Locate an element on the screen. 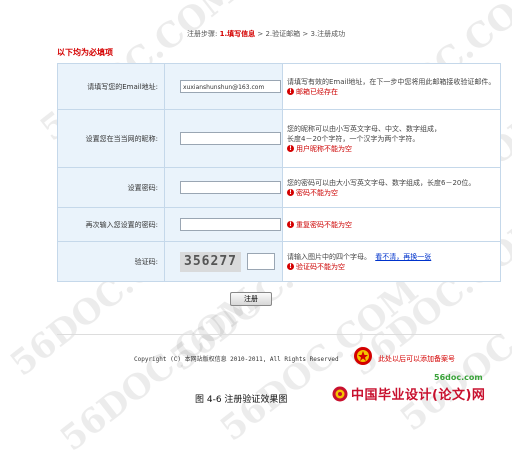  captcha-input is located at coordinates (261, 261).